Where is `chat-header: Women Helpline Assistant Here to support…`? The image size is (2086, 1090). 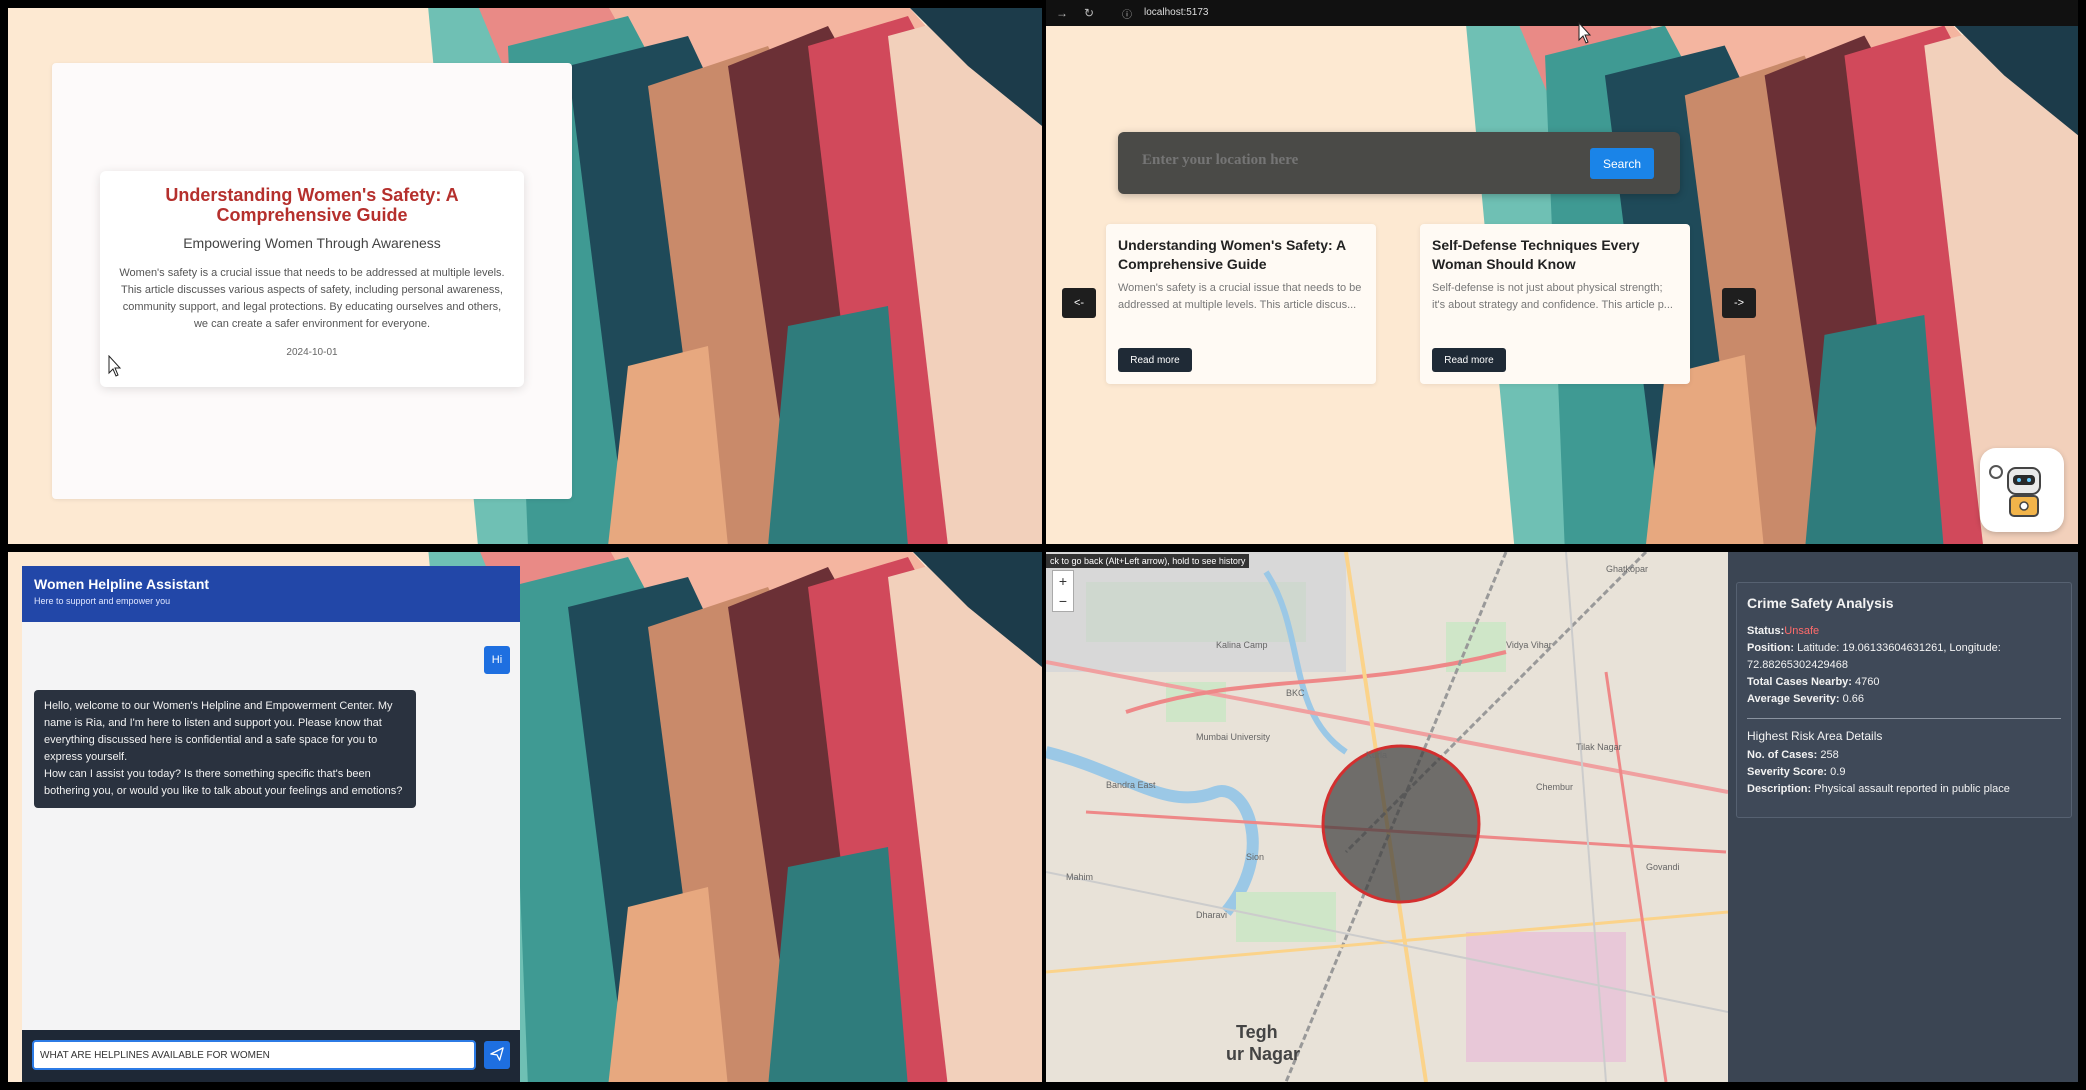 chat-header: Women Helpline Assistant Here to support… is located at coordinates (271, 594).